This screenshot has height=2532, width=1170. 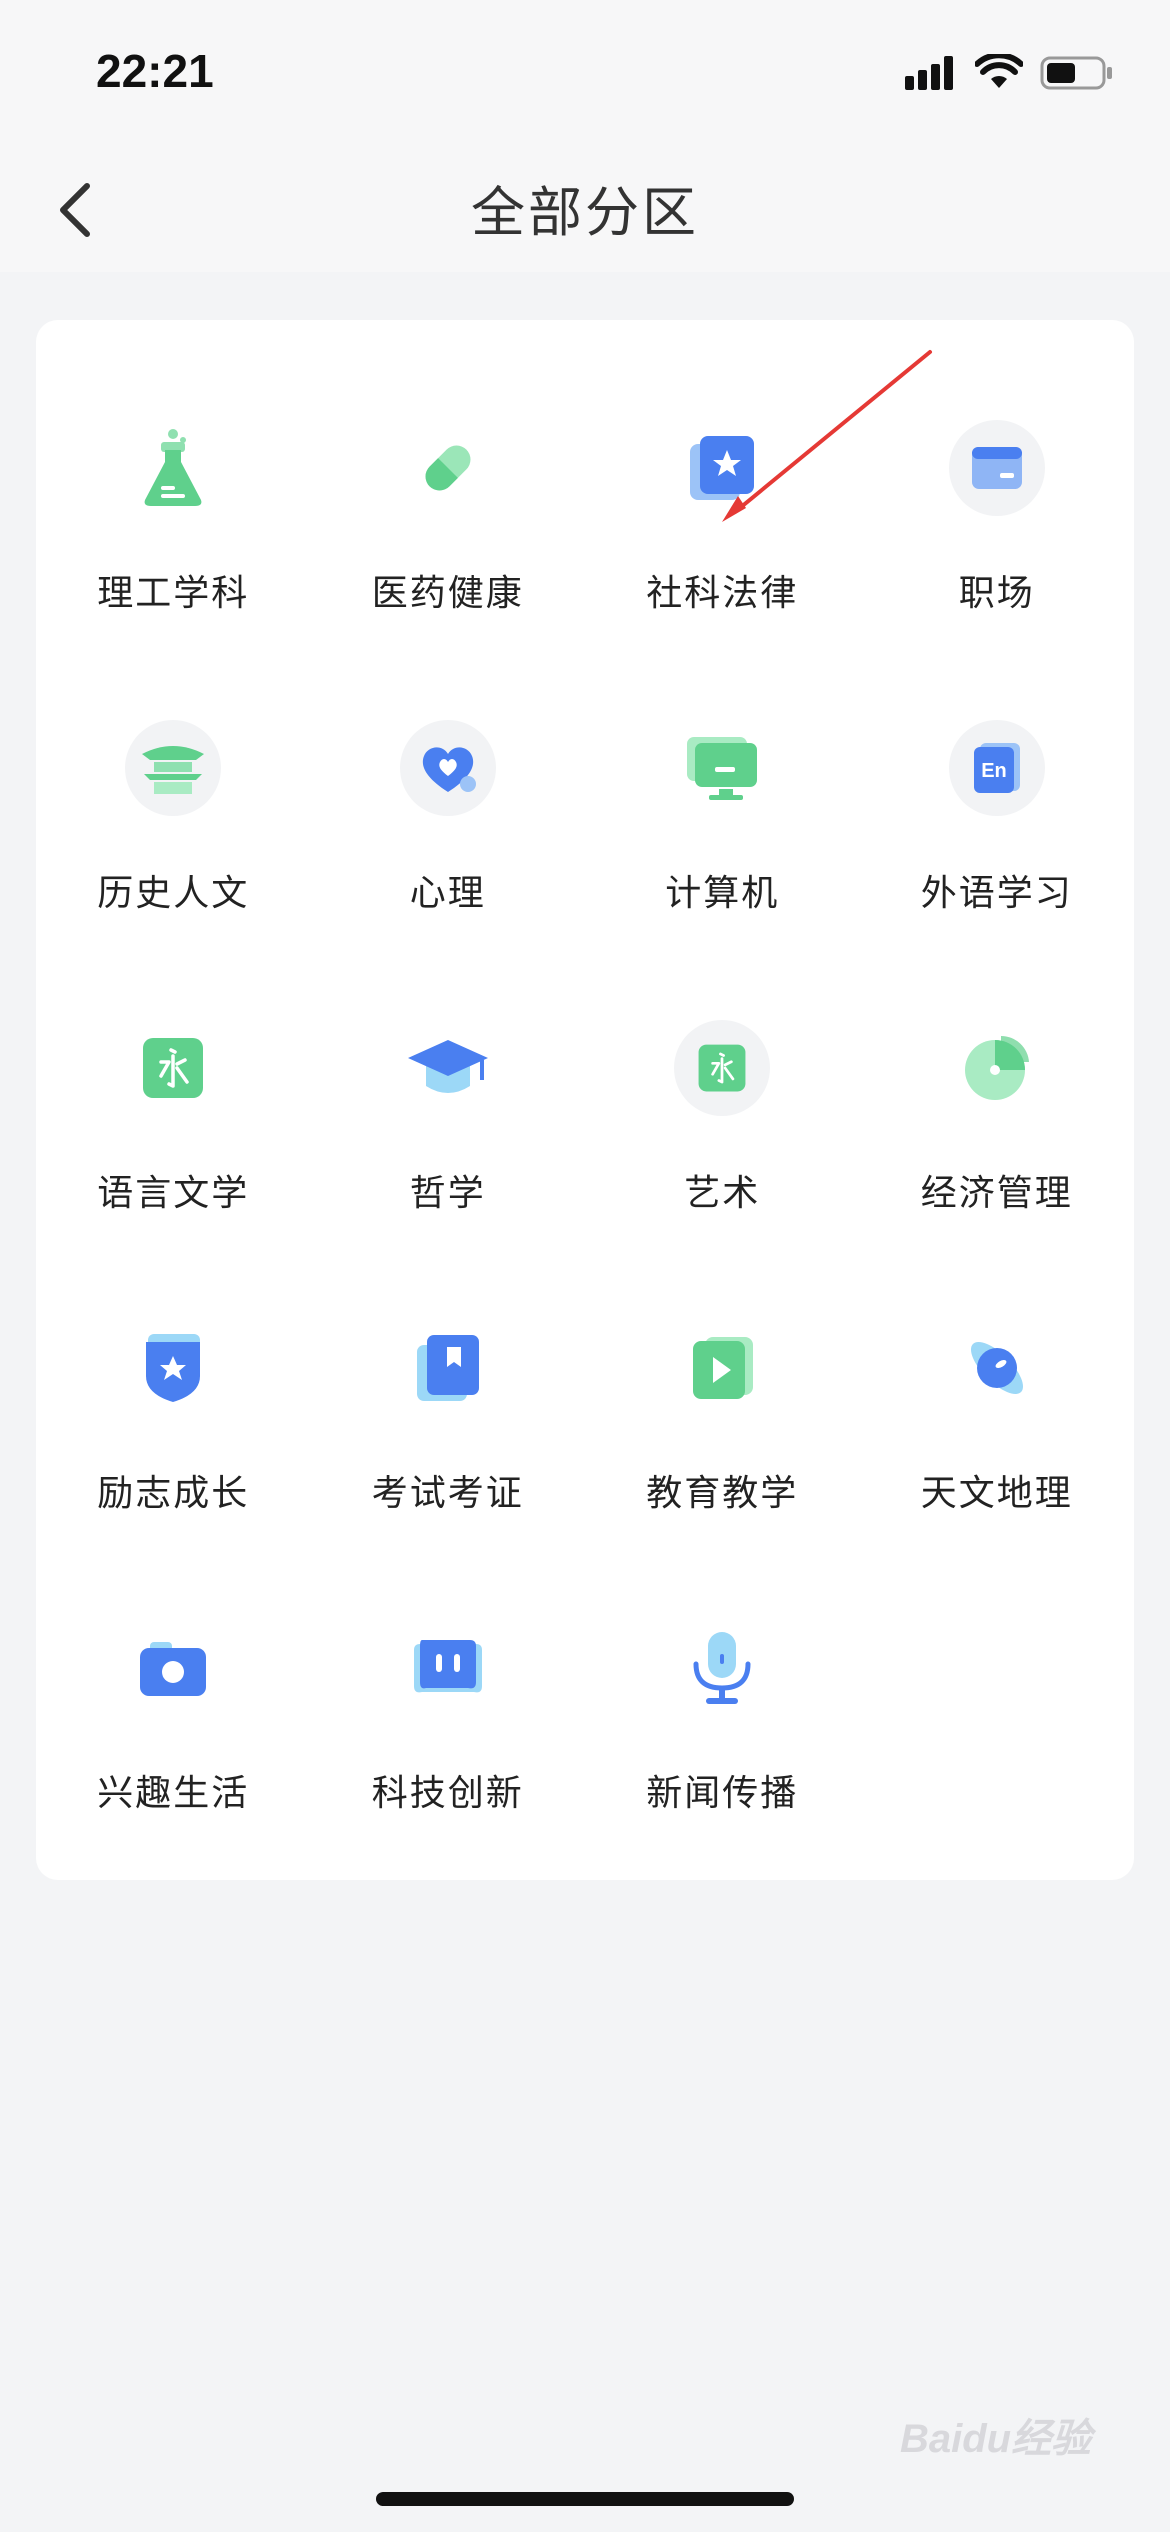 What do you see at coordinates (722, 1793) in the screenshot?
I see `category-label: 新闻传播` at bounding box center [722, 1793].